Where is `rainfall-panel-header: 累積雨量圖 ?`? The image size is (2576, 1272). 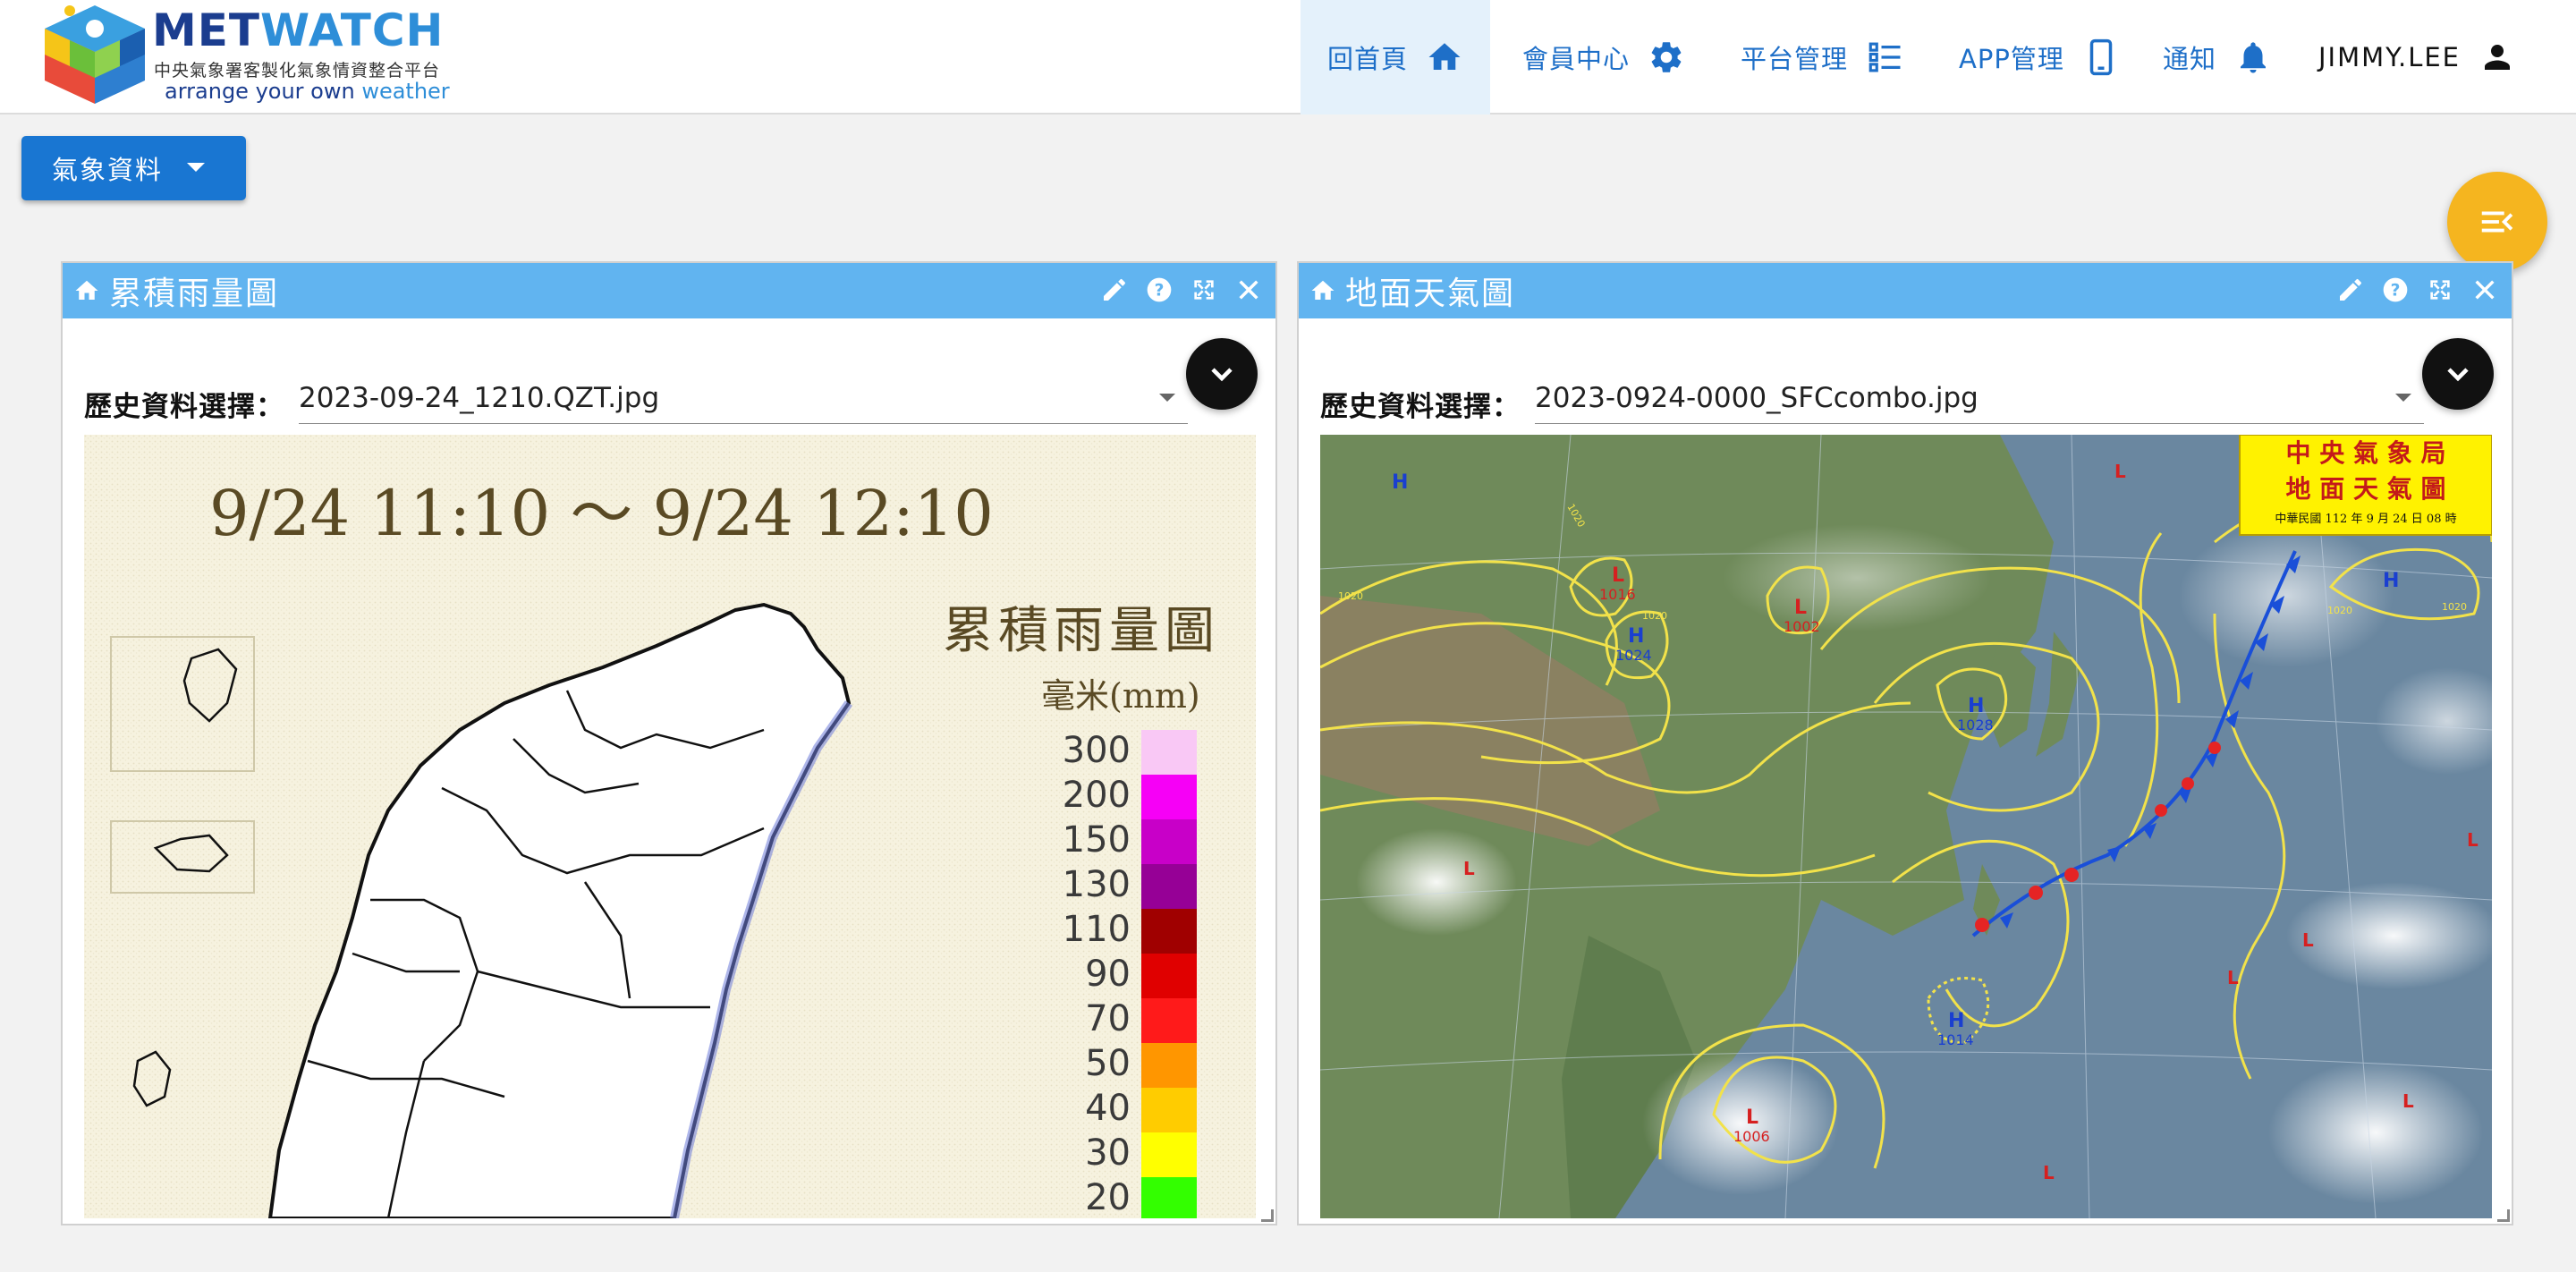 rainfall-panel-header: 累積雨量圖 ? is located at coordinates (669, 290).